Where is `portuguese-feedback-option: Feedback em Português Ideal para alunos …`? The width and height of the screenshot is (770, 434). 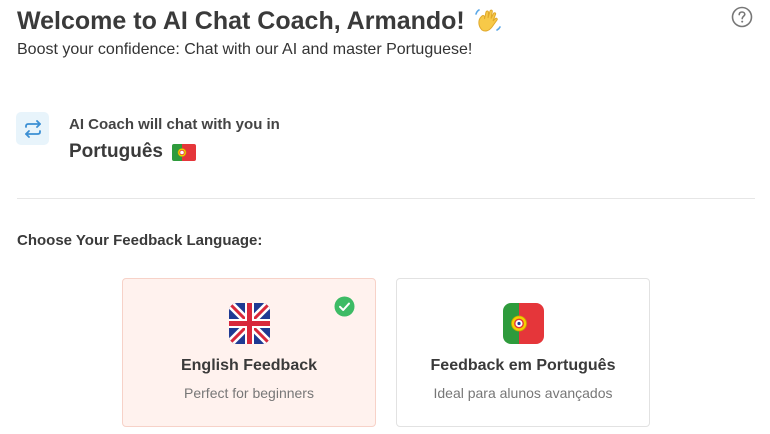
portuguese-feedback-option: Feedback em Português Ideal para alunos … is located at coordinates (523, 352).